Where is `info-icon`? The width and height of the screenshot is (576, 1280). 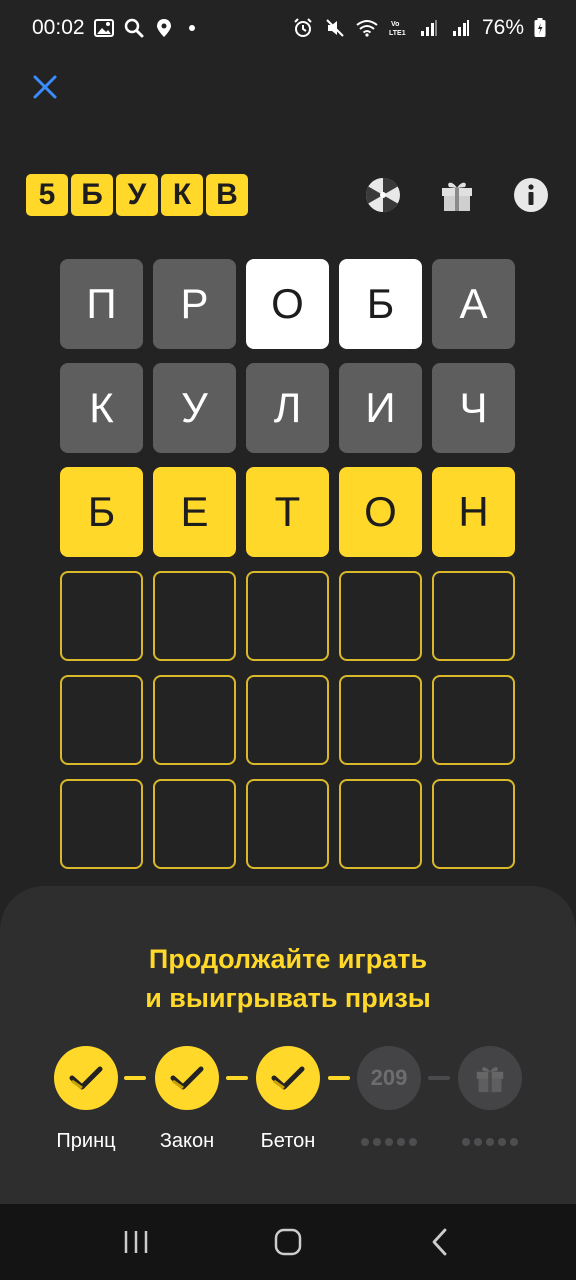
info-icon is located at coordinates (531, 195).